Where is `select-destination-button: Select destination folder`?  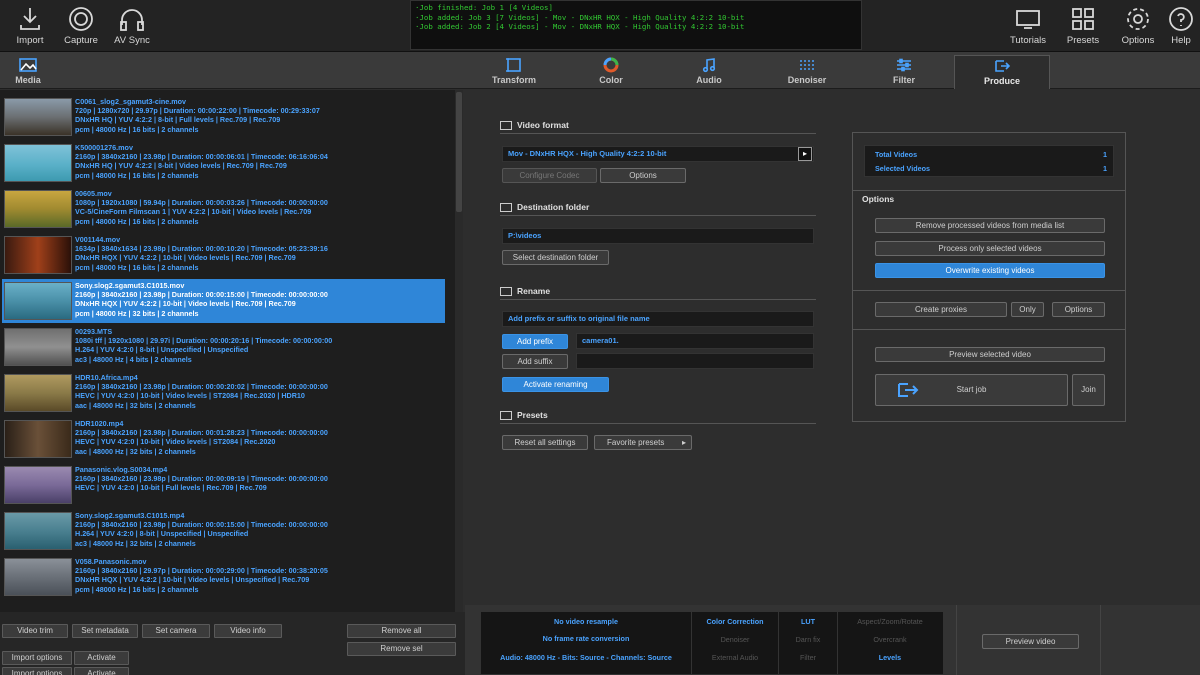 select-destination-button: Select destination folder is located at coordinates (555, 257).